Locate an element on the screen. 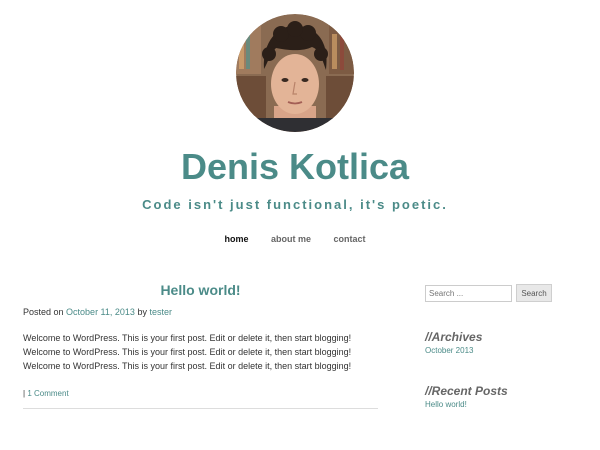 This screenshot has height=450, width=600. archives-title: //Archives is located at coordinates (454, 337).